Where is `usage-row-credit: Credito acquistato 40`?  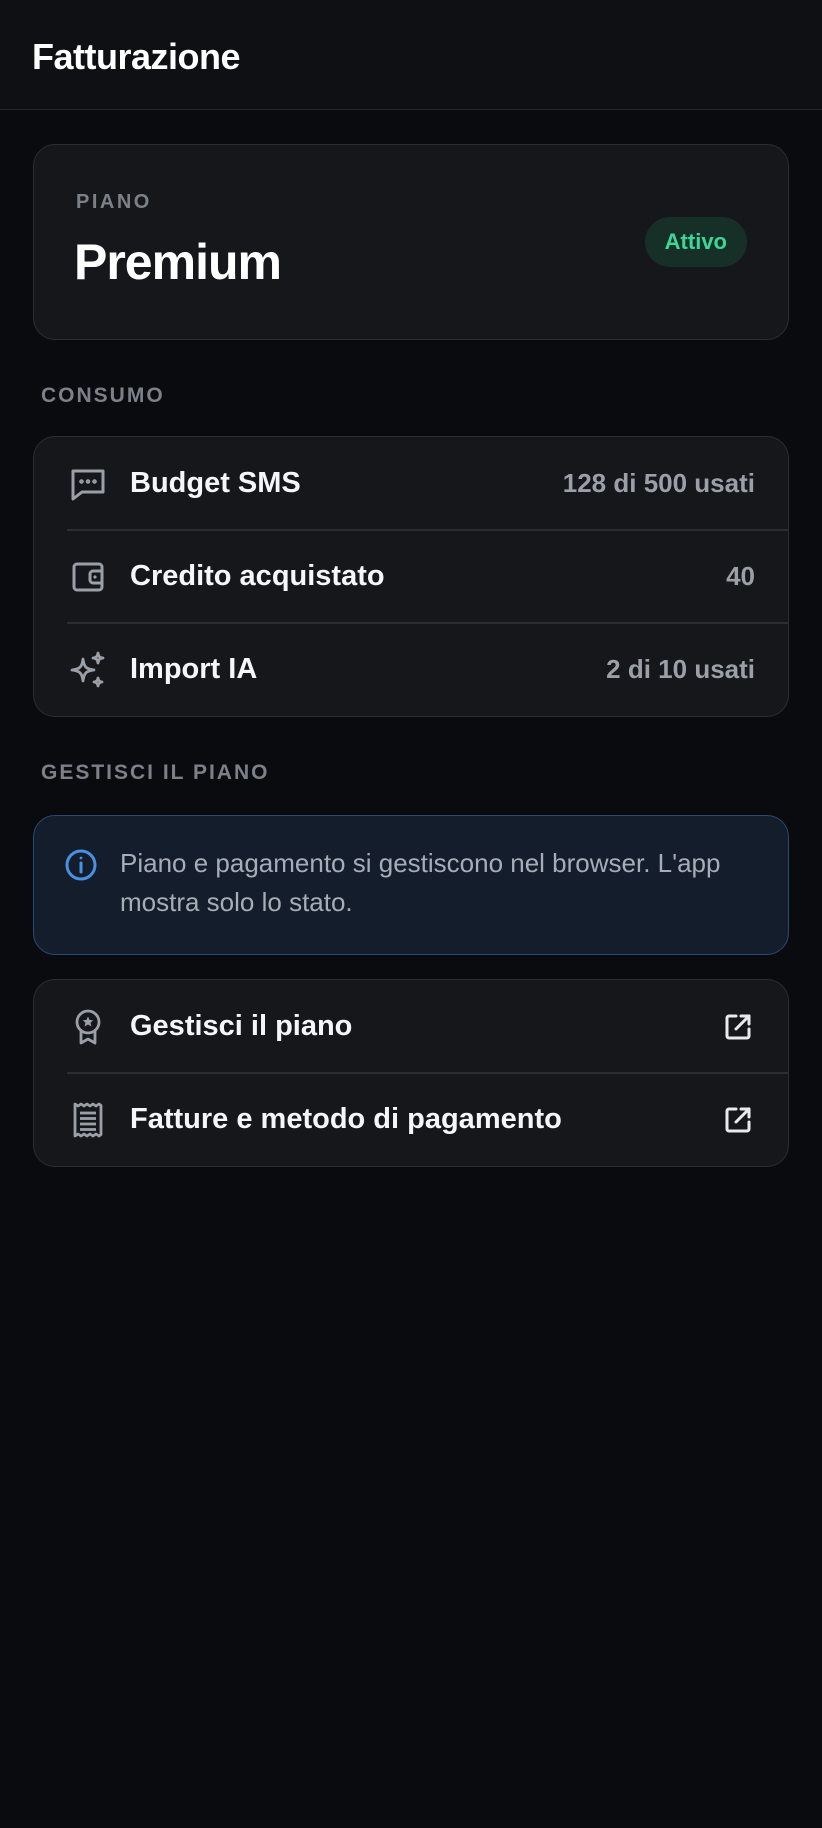 usage-row-credit: Credito acquistato 40 is located at coordinates (411, 576).